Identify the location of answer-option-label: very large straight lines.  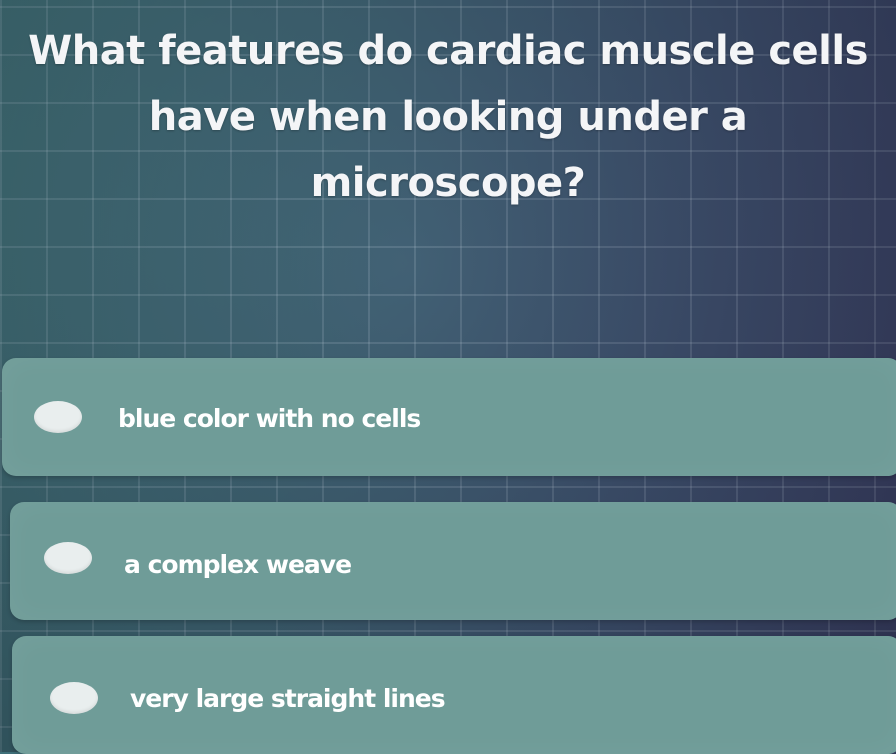
(288, 698).